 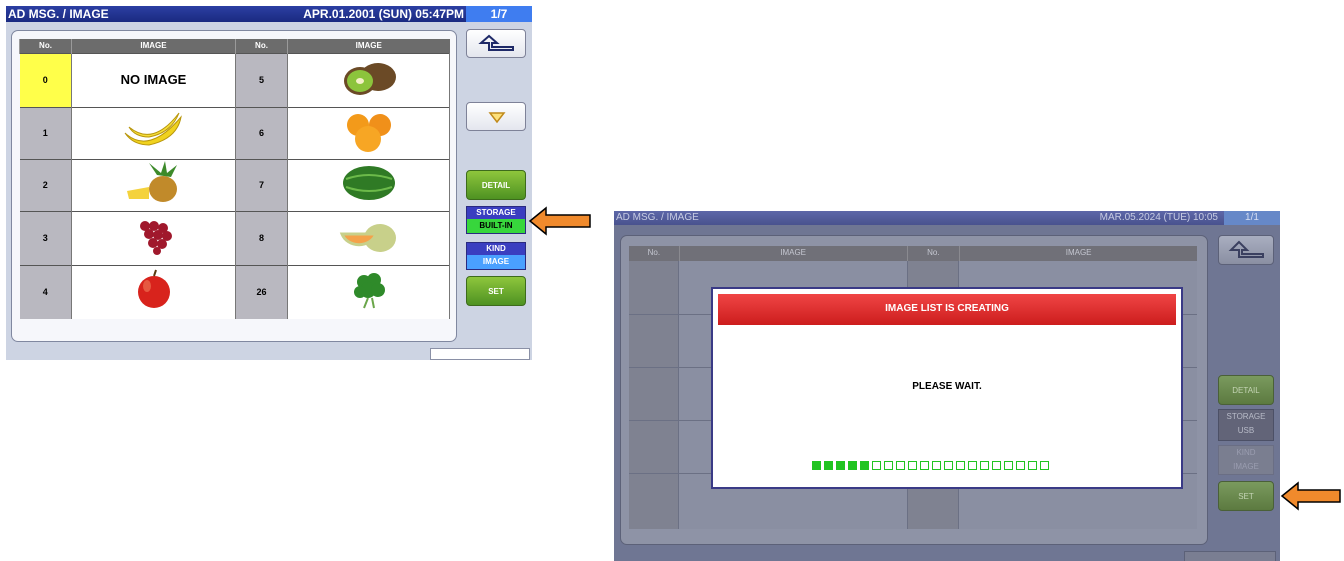 I want to click on grape-image, so click(x=155, y=237).